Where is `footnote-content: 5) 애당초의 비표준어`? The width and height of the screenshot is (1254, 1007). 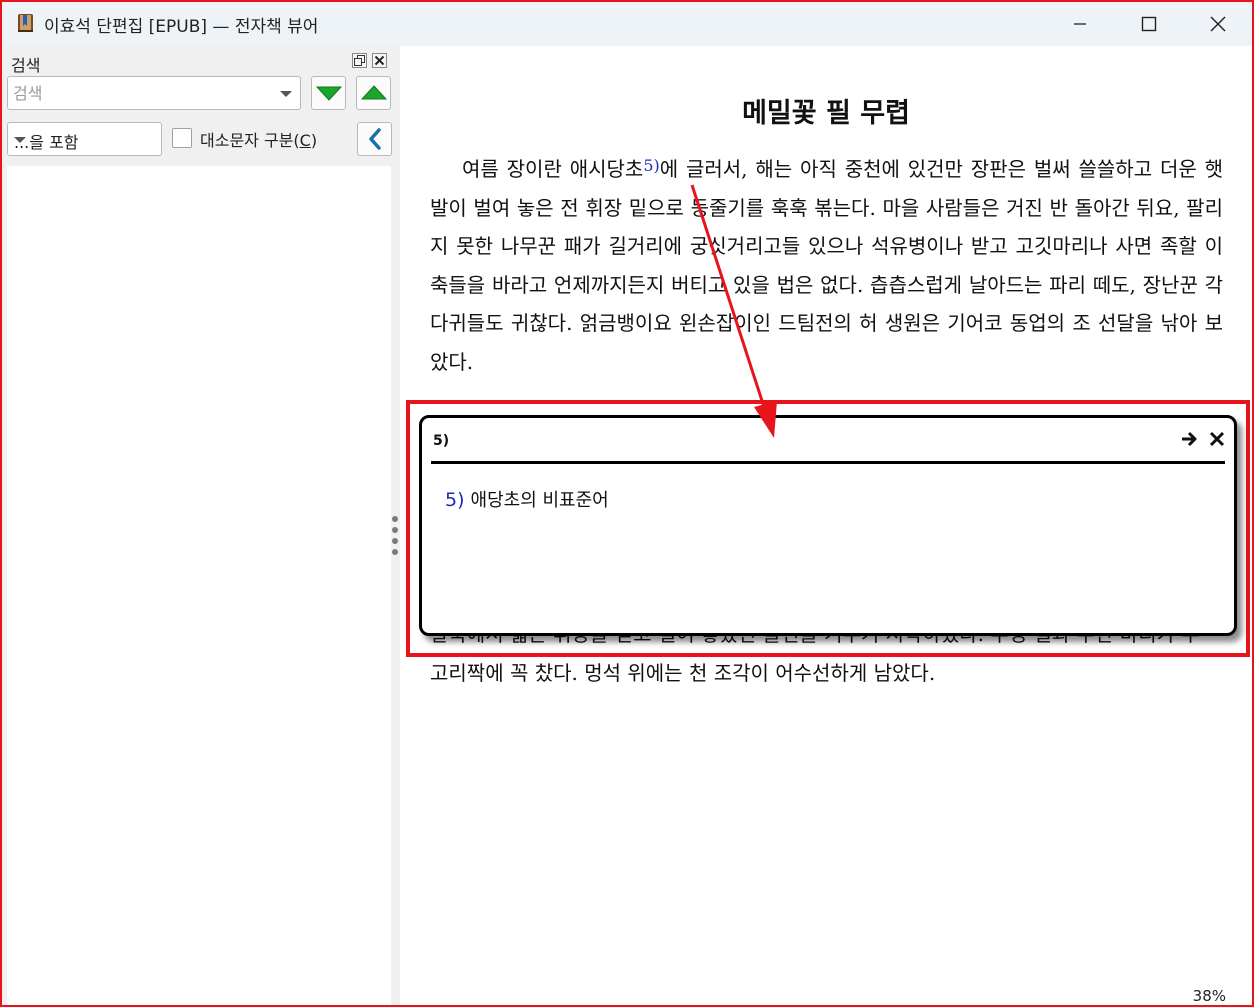 footnote-content: 5) 애당초의 비표준어 is located at coordinates (527, 499).